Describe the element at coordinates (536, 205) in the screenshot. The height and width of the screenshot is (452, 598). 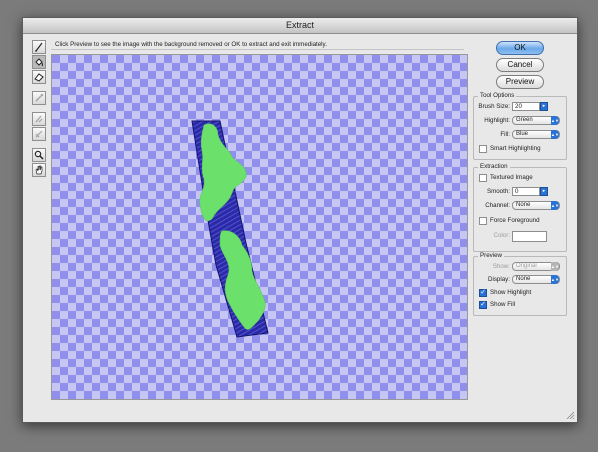
I see `channel-select: None ▲▼` at that location.